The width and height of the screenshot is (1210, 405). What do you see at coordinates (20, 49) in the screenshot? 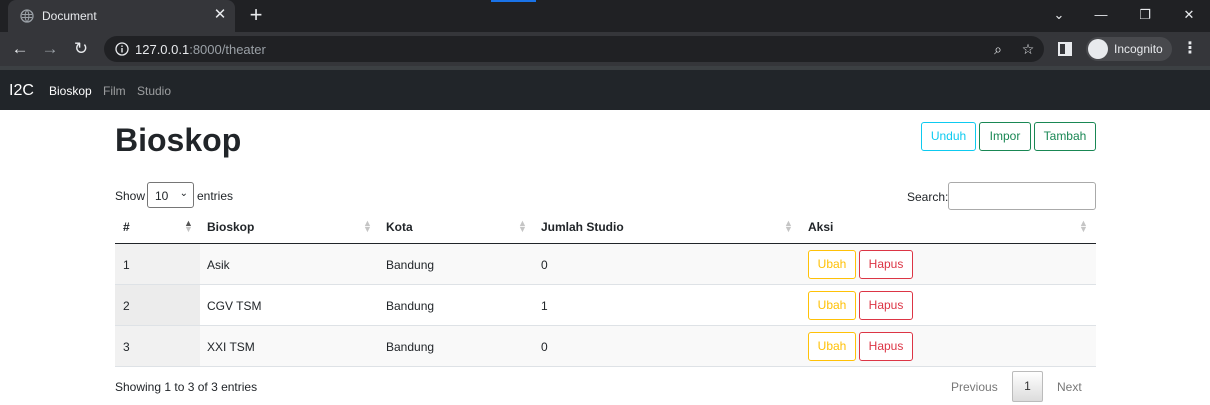
I see `back-icon: ←` at bounding box center [20, 49].